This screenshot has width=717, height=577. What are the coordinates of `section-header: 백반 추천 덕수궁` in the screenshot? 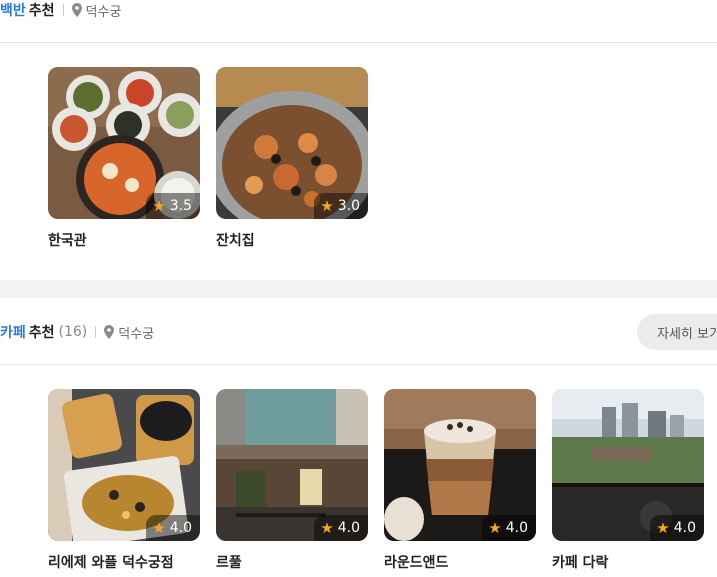 It's located at (60, 15).